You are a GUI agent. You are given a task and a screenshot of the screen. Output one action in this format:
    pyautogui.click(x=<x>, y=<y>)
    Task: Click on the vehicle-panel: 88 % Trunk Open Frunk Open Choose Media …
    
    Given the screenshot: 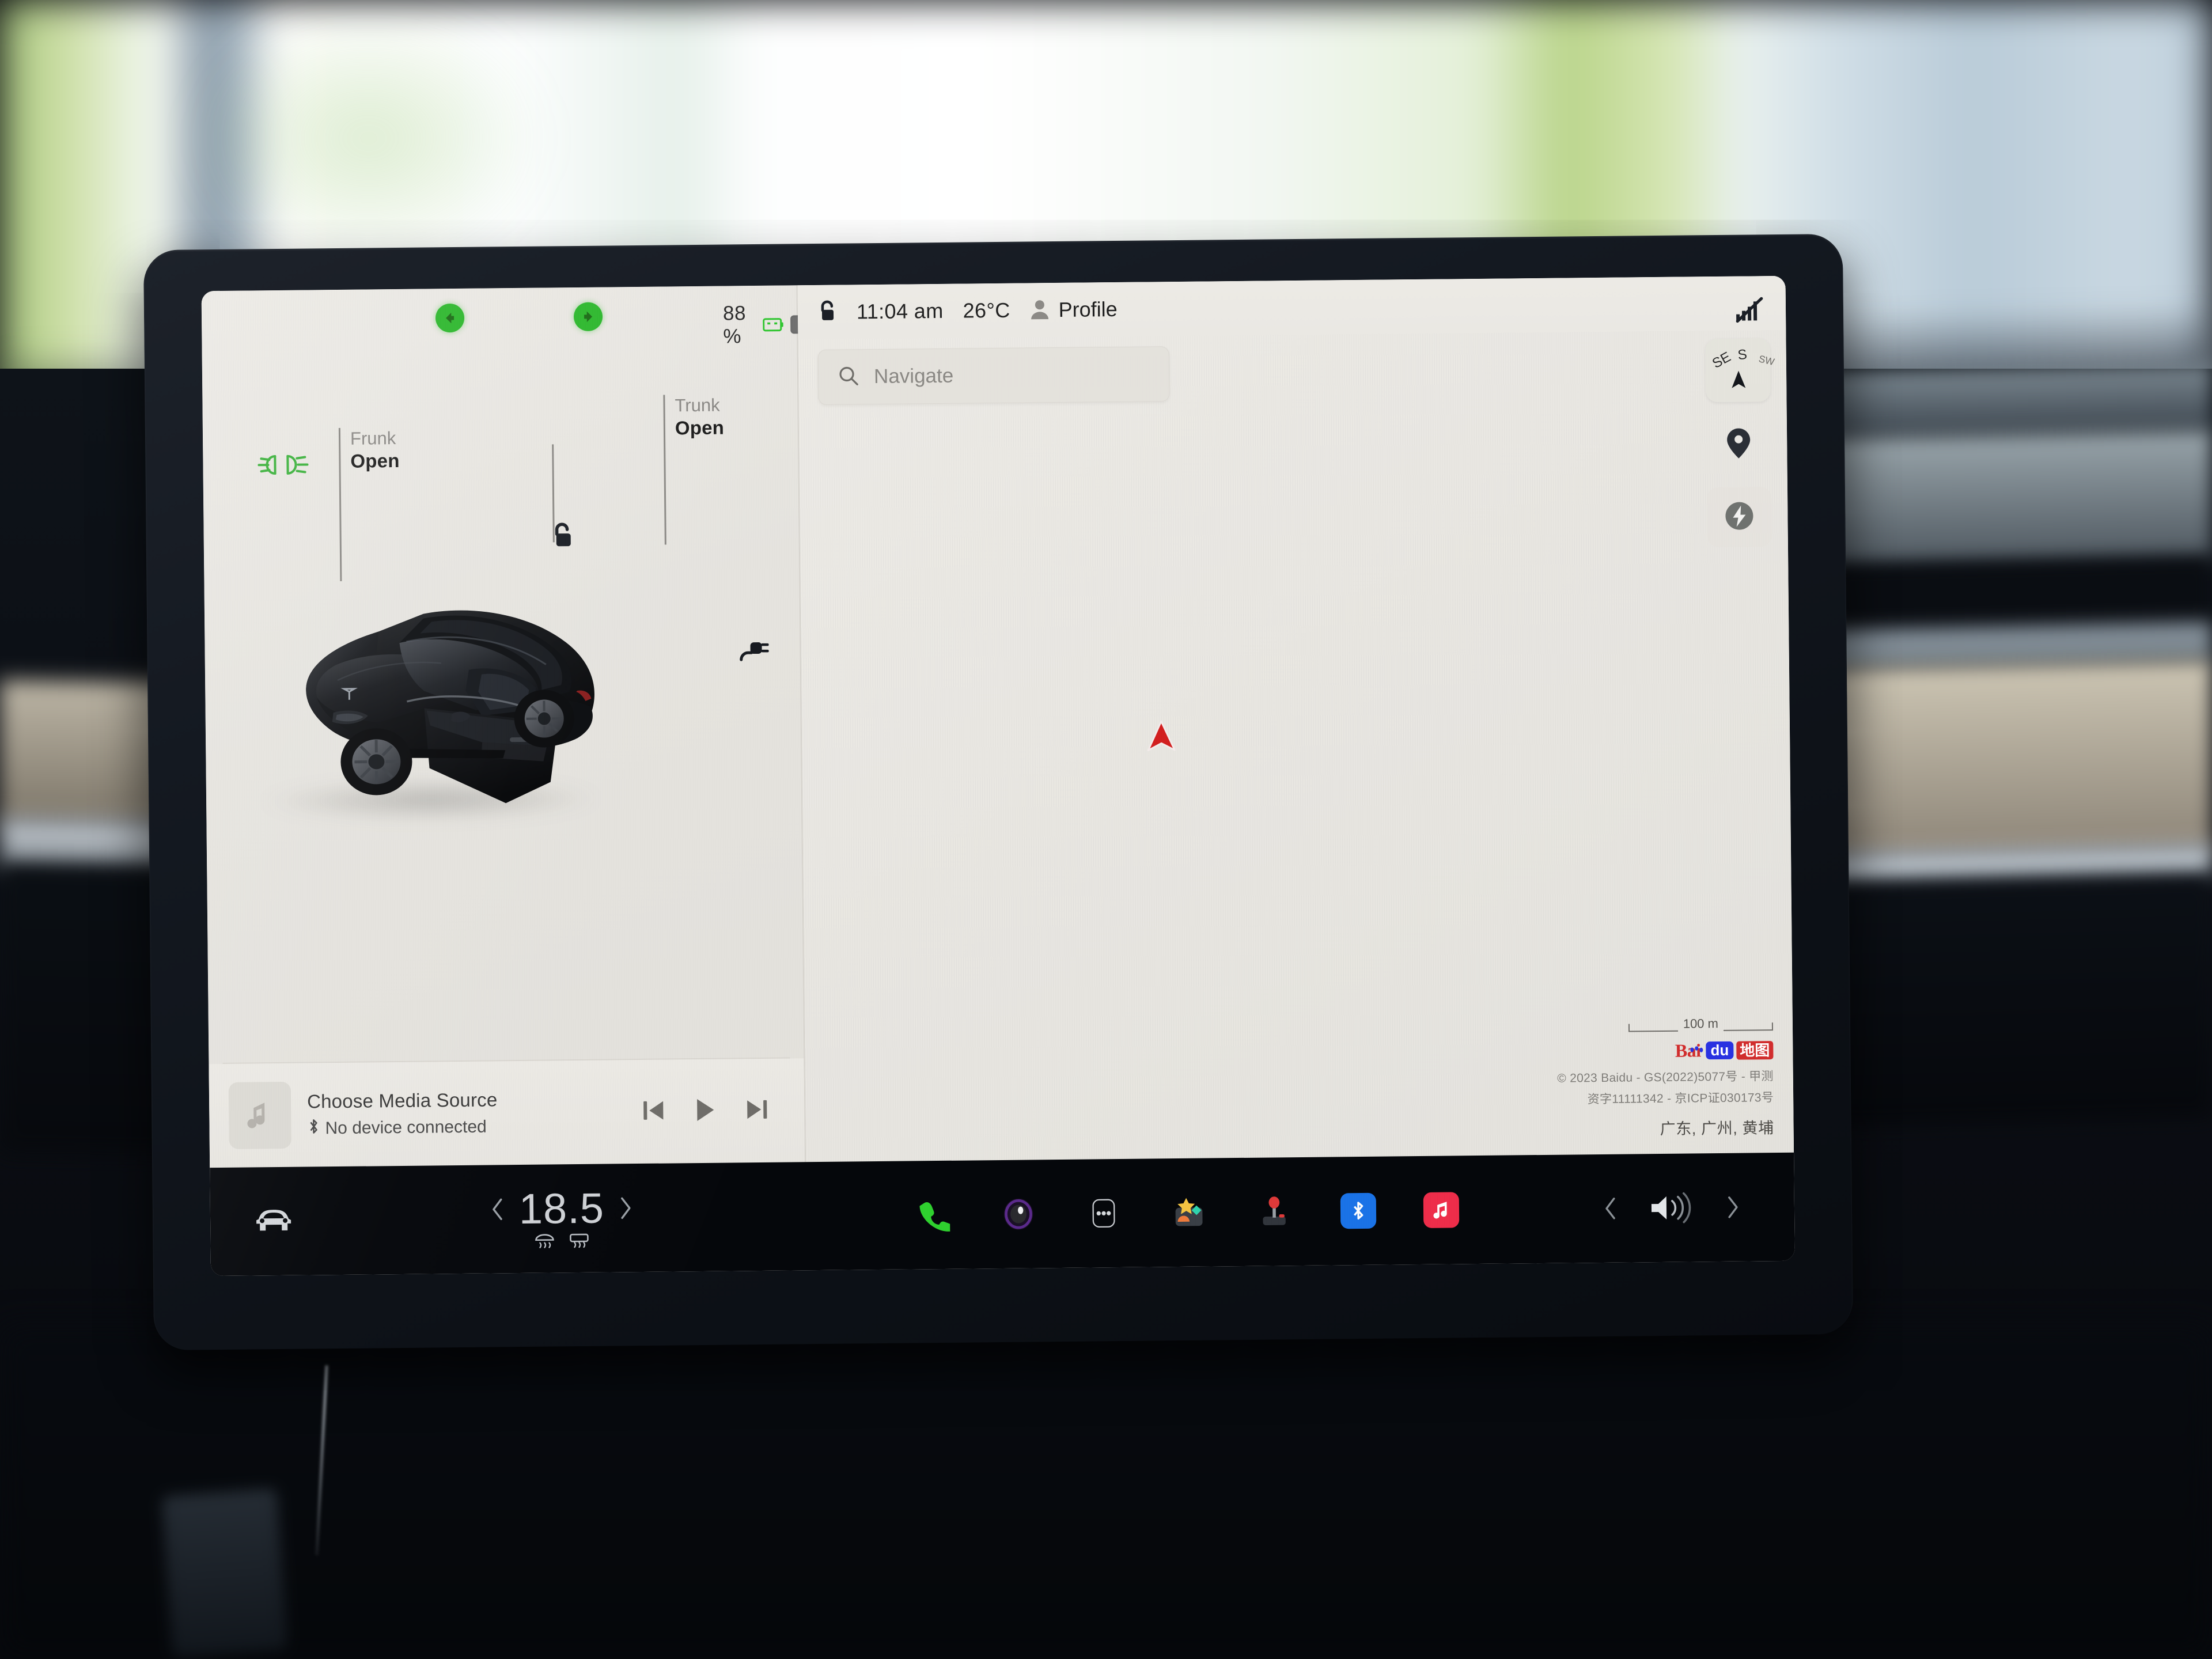 What is the action you would take?
    pyautogui.click(x=509, y=726)
    